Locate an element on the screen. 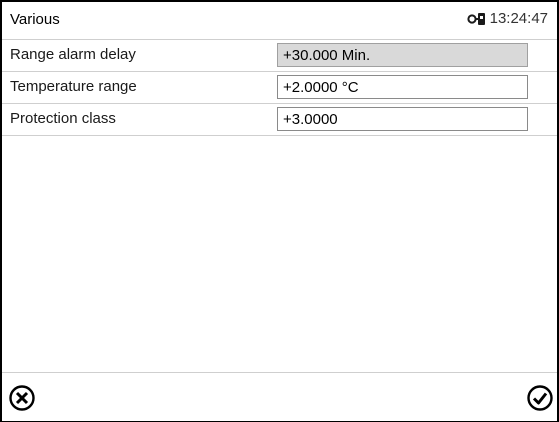 The width and height of the screenshot is (559, 422). confirm-circle-check-icon is located at coordinates (540, 398).